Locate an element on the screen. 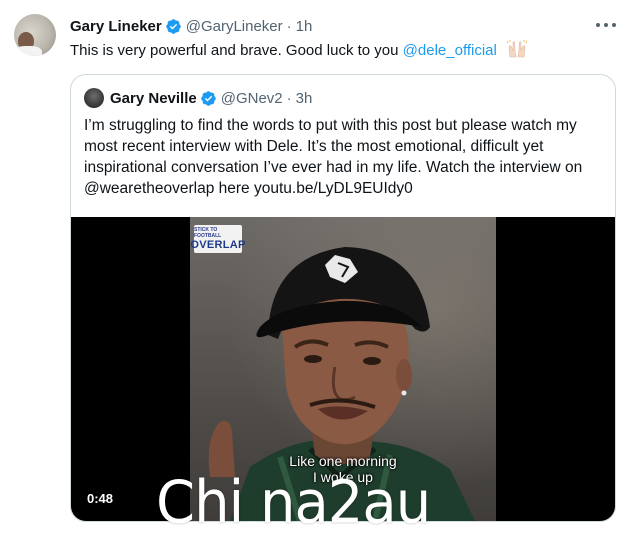 The height and width of the screenshot is (535, 634). tweet-timestamp: 1h is located at coordinates (304, 26).